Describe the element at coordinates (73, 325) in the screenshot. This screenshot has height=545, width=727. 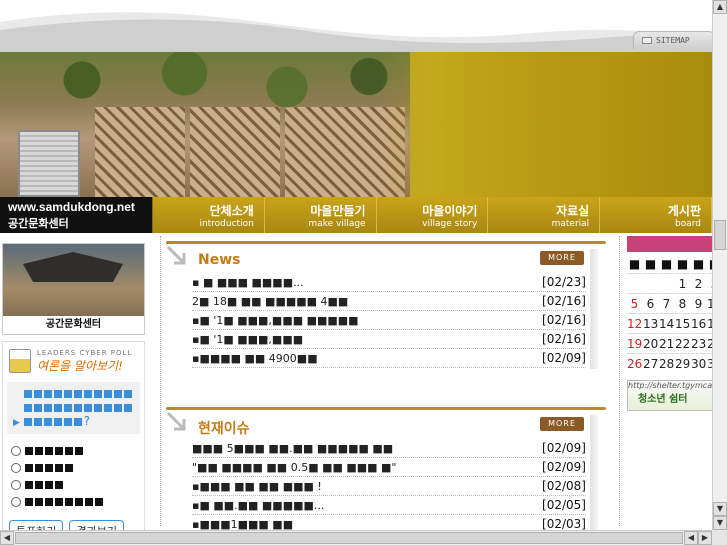
I see `promo-caption: 공간문화센터 samdukdong.net` at that location.